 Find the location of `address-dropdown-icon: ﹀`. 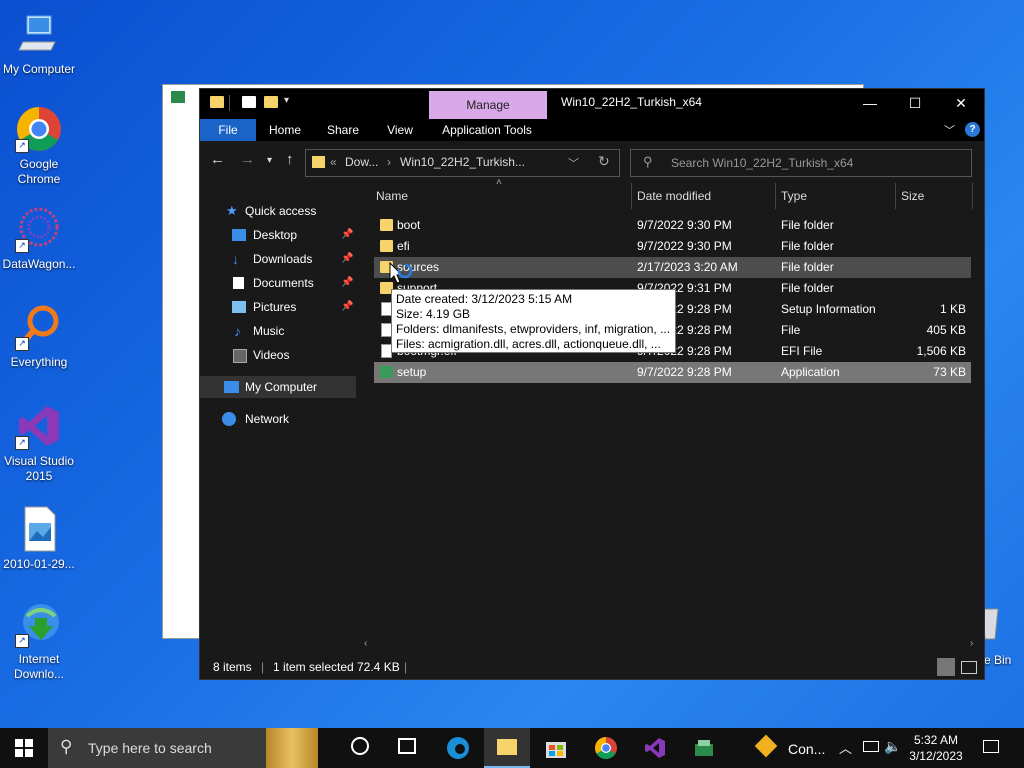

address-dropdown-icon: ﹀ is located at coordinates (573, 163).